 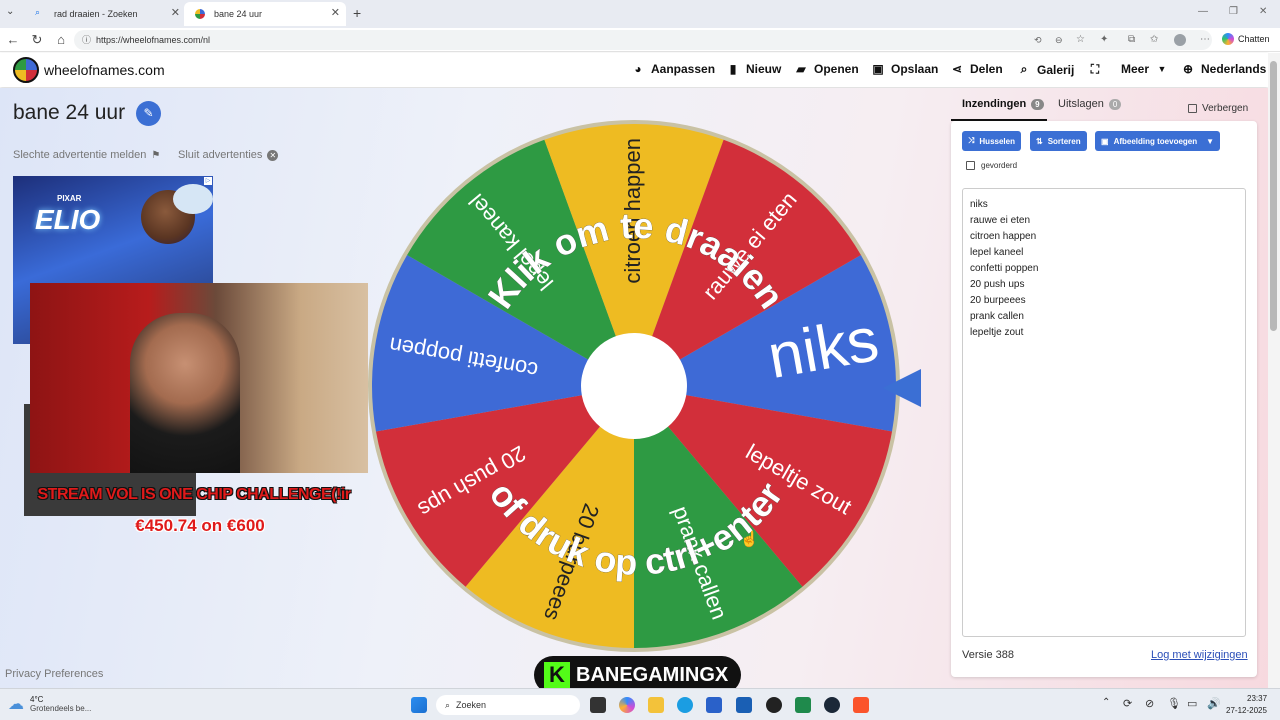 I want to click on steam-icon, so click(x=832, y=705).